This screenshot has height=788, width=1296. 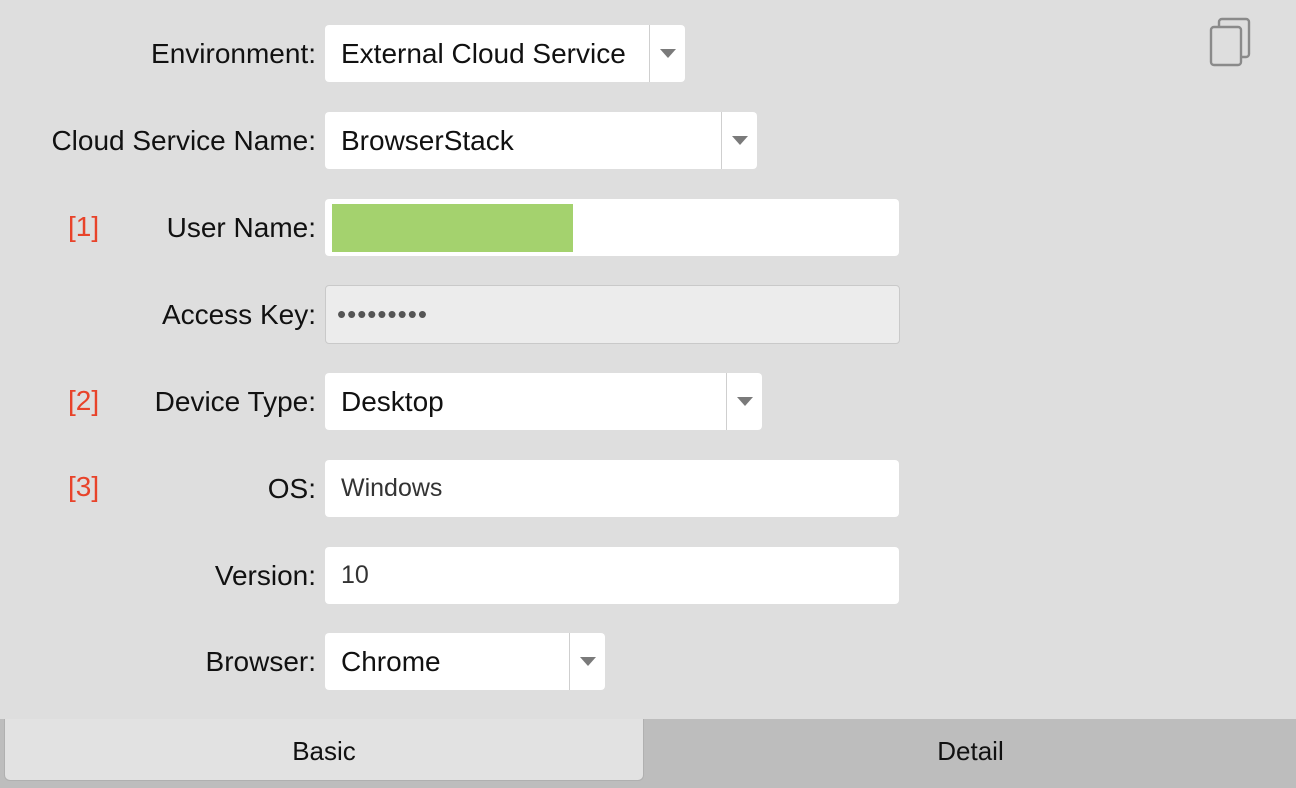 I want to click on environment-select: External Cloud Service, so click(x=505, y=53).